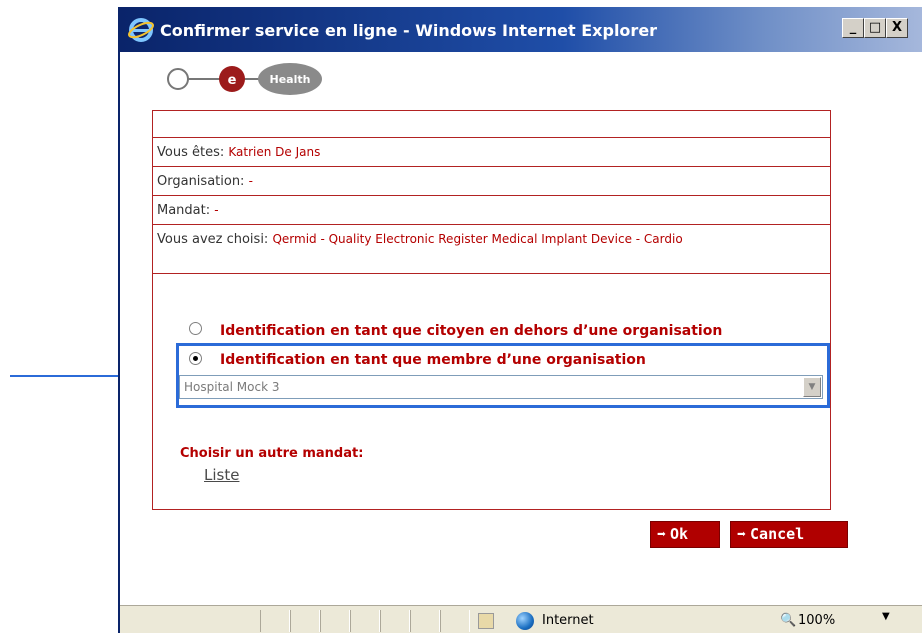 The height and width of the screenshot is (633, 922). I want to click on status-bar: Internet 🔍 100% ▼, so click(521, 619).